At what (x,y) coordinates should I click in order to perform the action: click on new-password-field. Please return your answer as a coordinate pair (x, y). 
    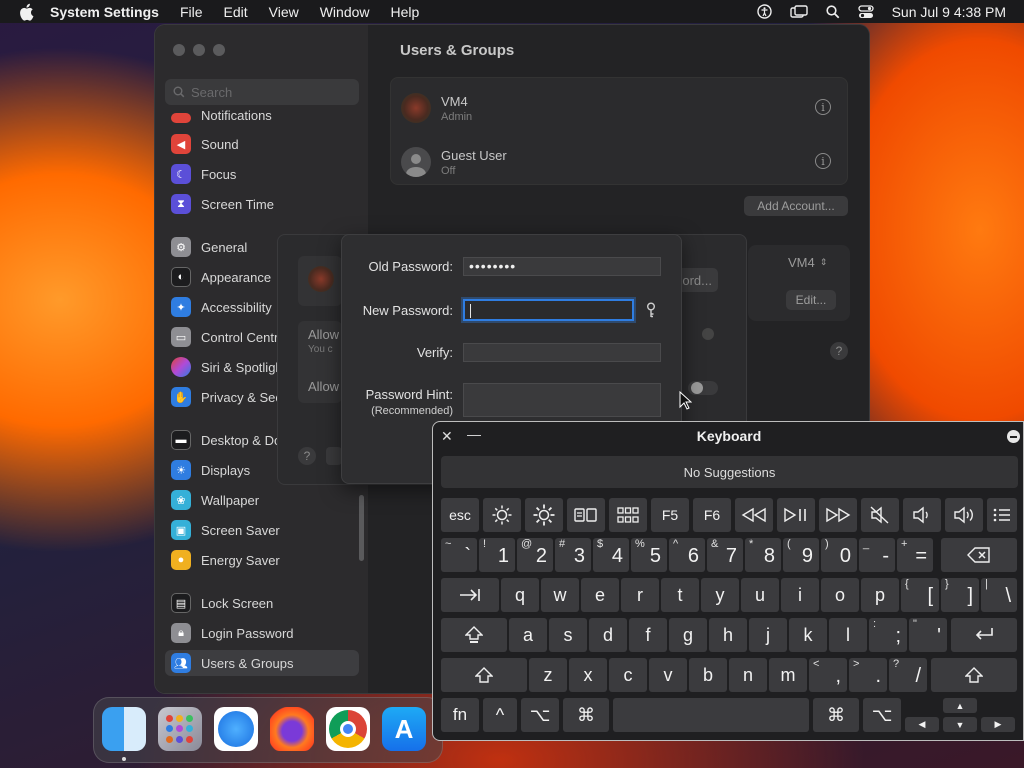
    Looking at the image, I should click on (548, 310).